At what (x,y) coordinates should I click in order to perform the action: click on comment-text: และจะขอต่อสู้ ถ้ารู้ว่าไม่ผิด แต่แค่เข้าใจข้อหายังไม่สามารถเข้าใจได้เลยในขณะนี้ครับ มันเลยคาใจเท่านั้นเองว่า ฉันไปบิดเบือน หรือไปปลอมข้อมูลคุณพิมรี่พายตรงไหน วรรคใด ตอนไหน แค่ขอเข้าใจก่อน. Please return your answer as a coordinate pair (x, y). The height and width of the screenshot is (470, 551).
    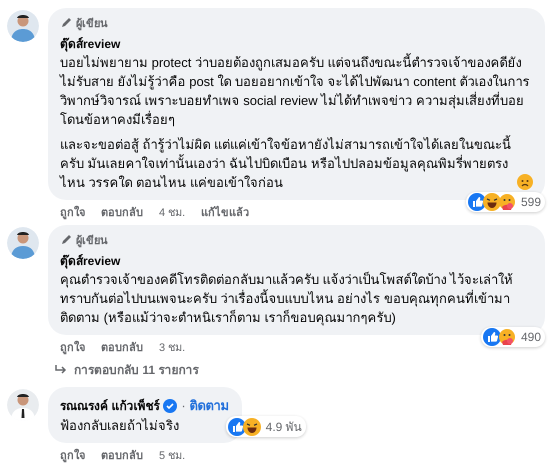
    Looking at the image, I should click on (286, 163).